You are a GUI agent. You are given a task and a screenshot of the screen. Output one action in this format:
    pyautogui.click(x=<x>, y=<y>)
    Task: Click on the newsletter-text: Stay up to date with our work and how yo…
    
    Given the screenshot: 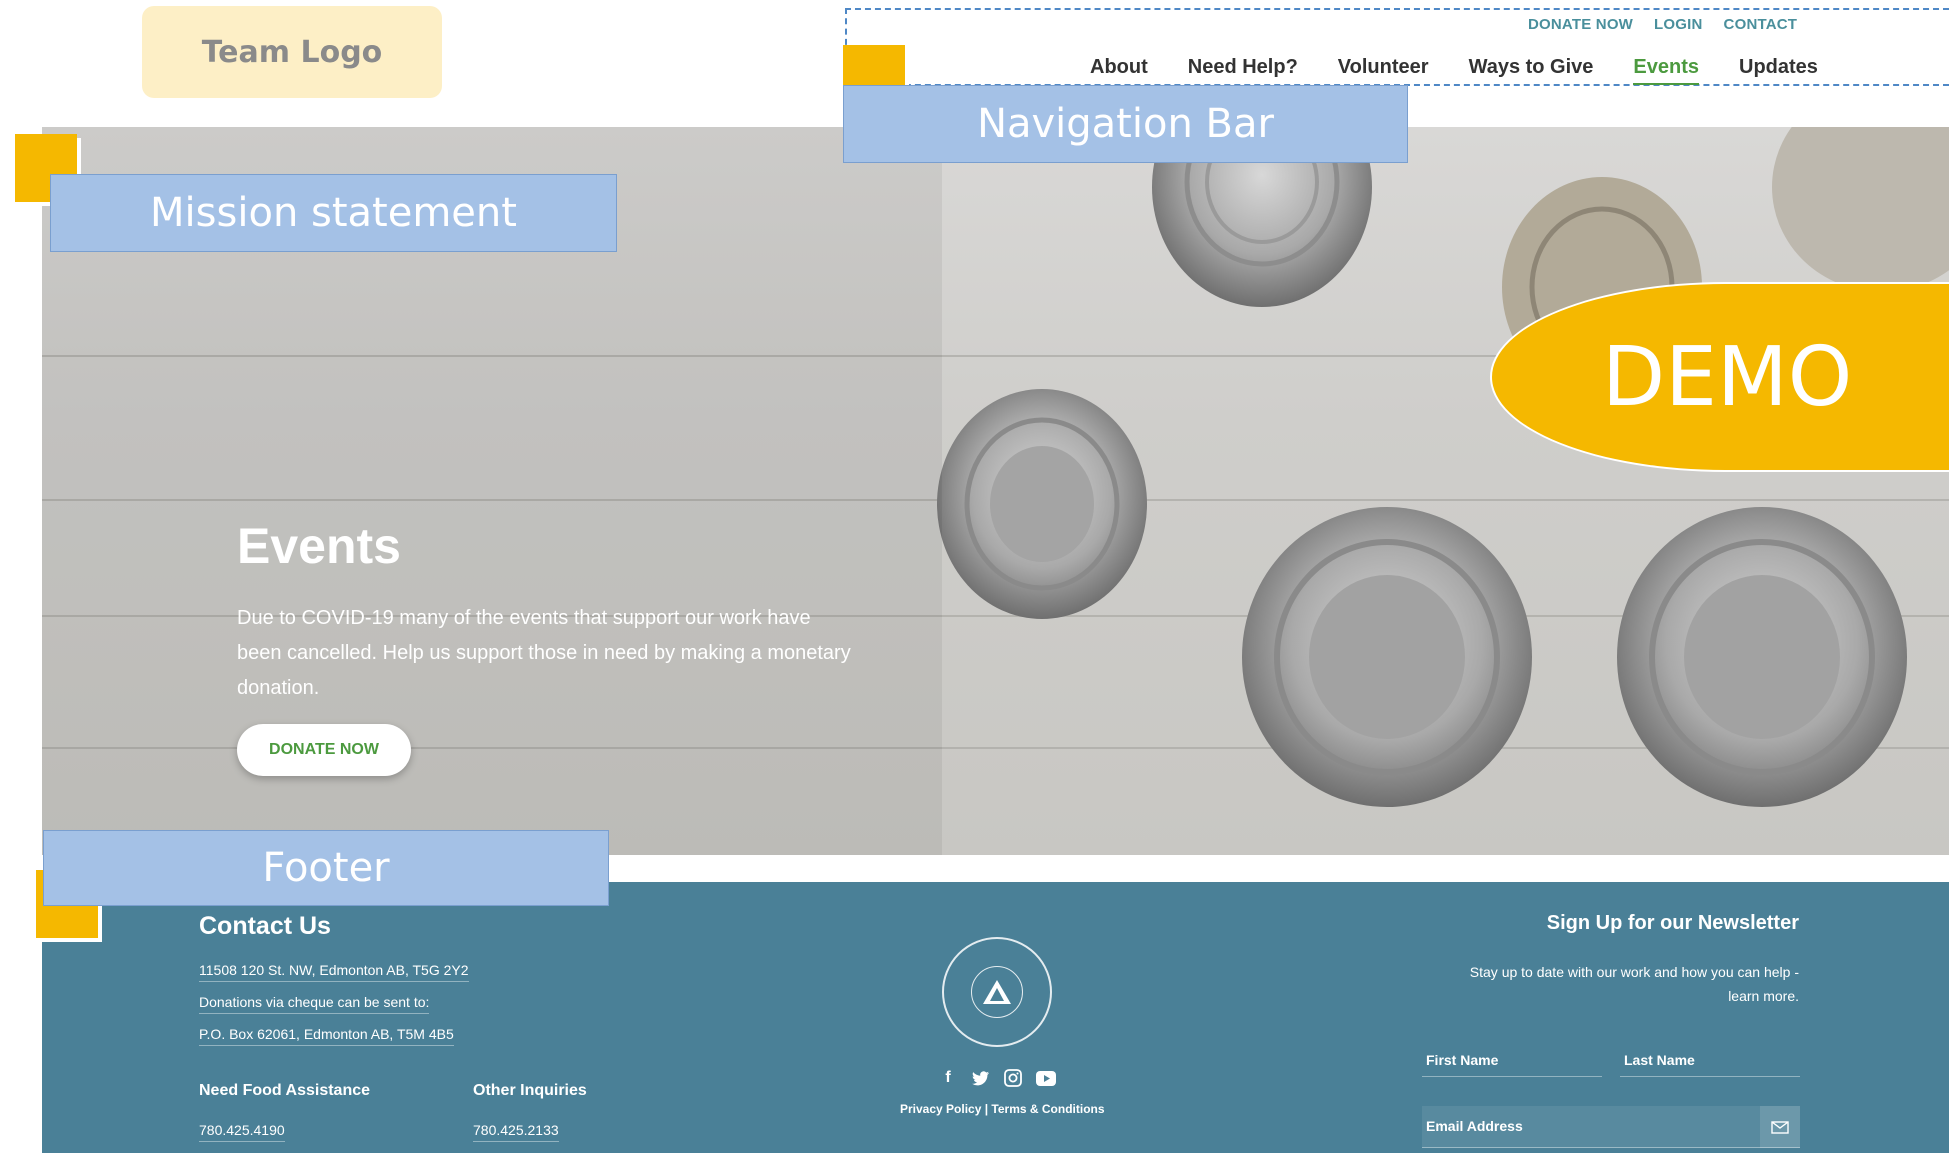 What is the action you would take?
    pyautogui.click(x=1634, y=972)
    